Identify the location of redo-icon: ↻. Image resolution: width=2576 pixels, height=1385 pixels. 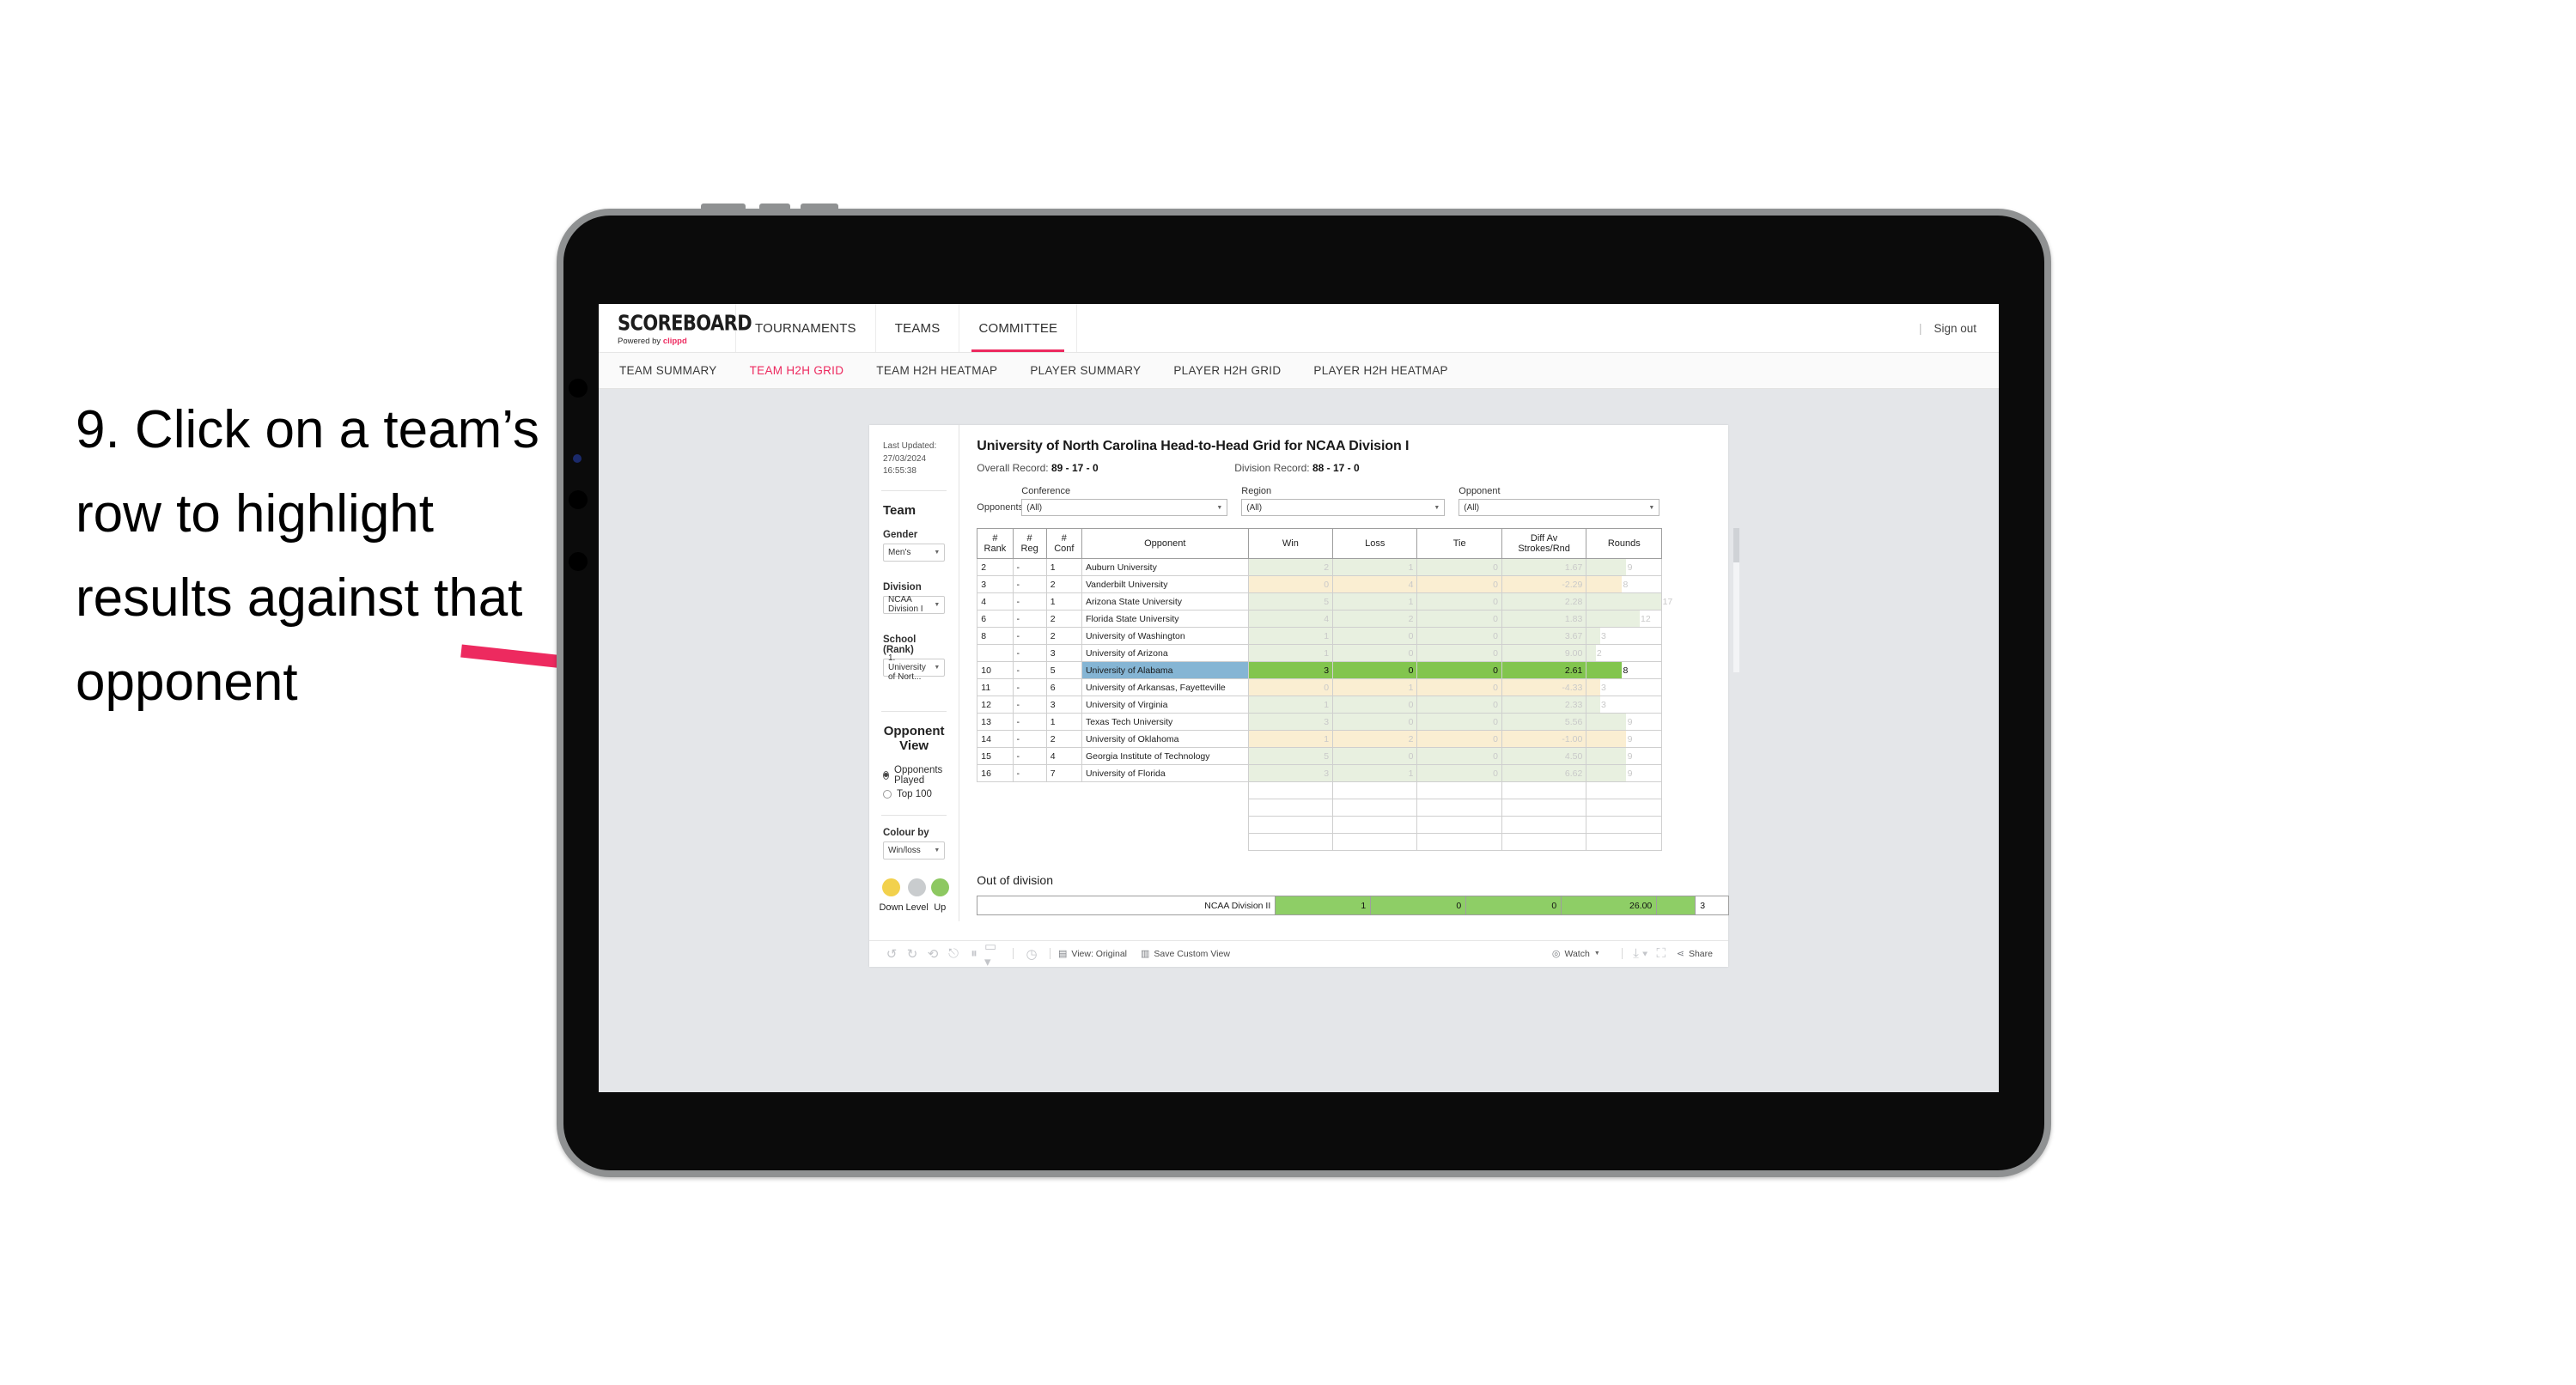
(912, 954).